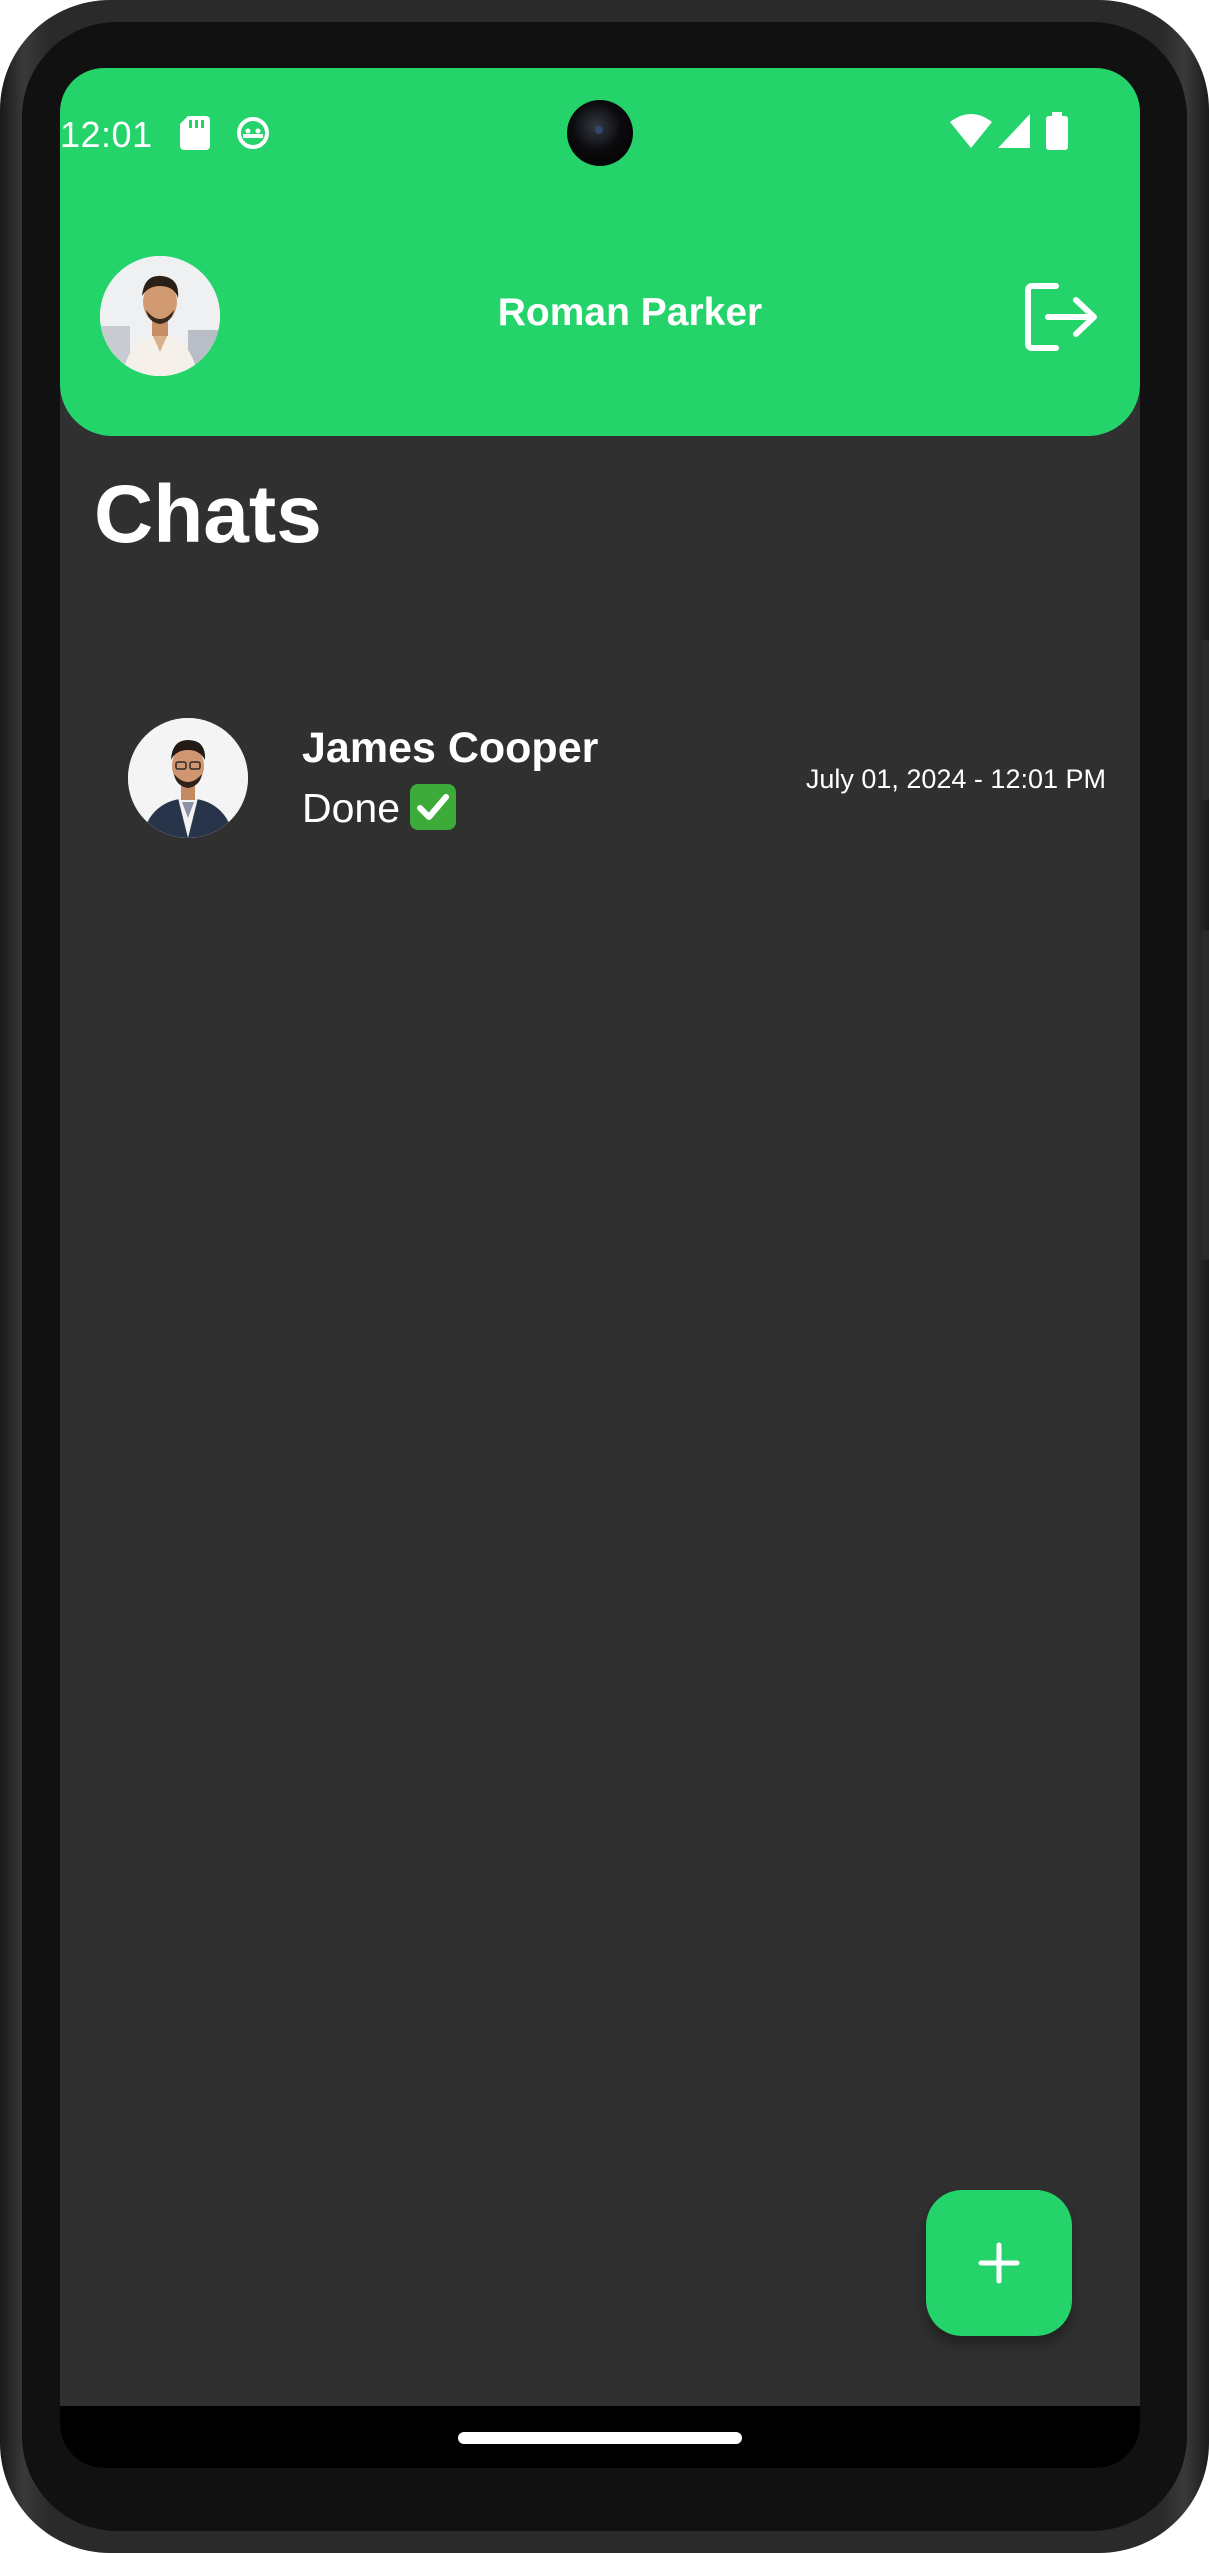  I want to click on volume-button, so click(1205, 1095).